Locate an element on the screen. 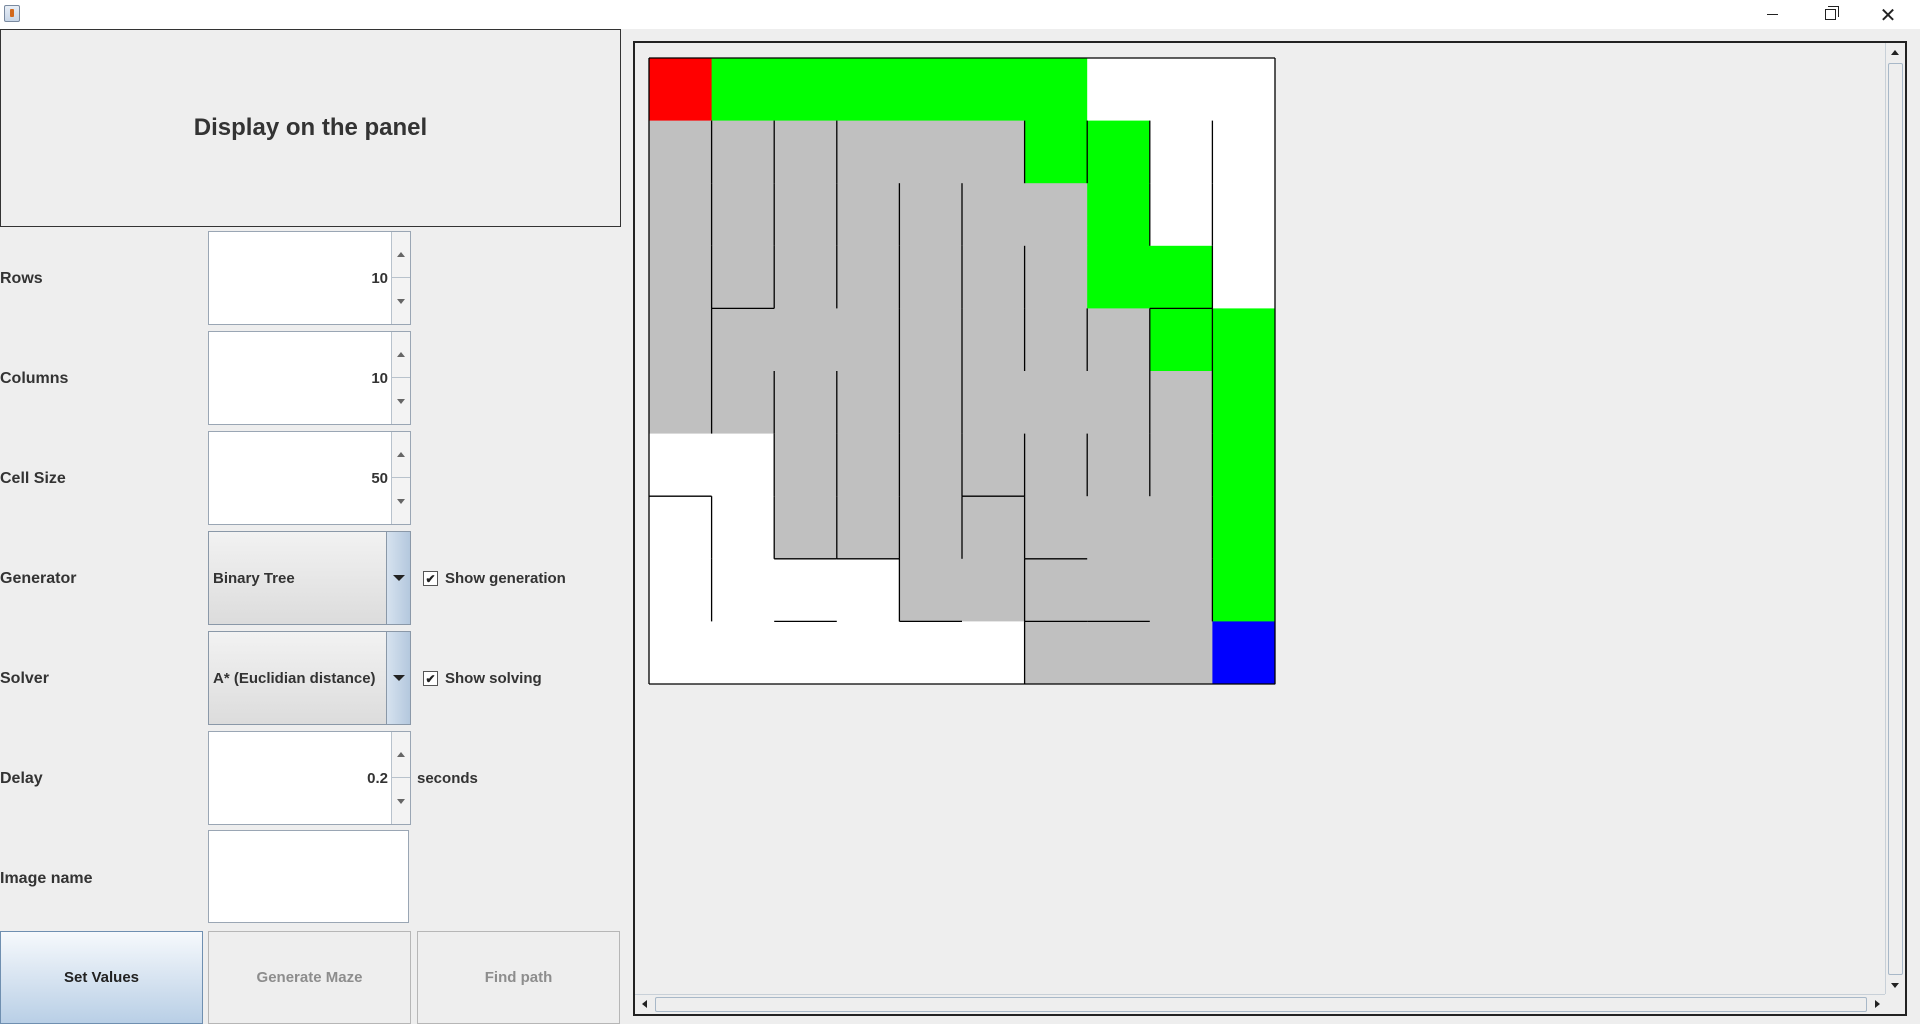 The width and height of the screenshot is (1920, 1024). solver-select: A* (Euclidian distance) is located at coordinates (309, 678).